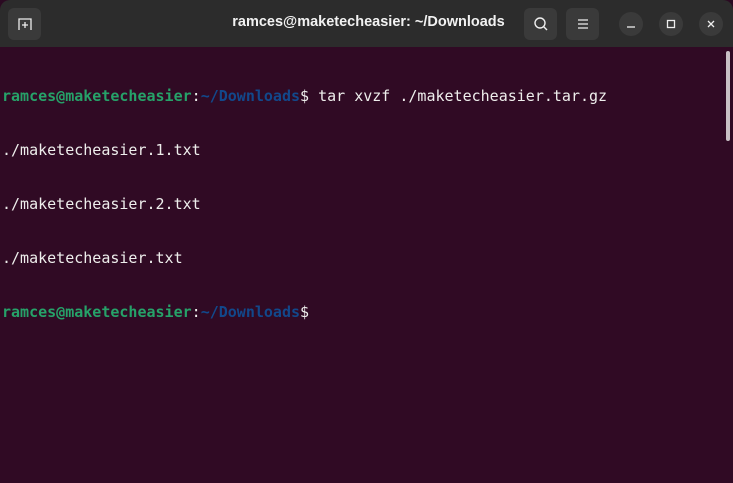 The height and width of the screenshot is (483, 733). I want to click on output-line: ./maketecheasier.txt, so click(92, 258).